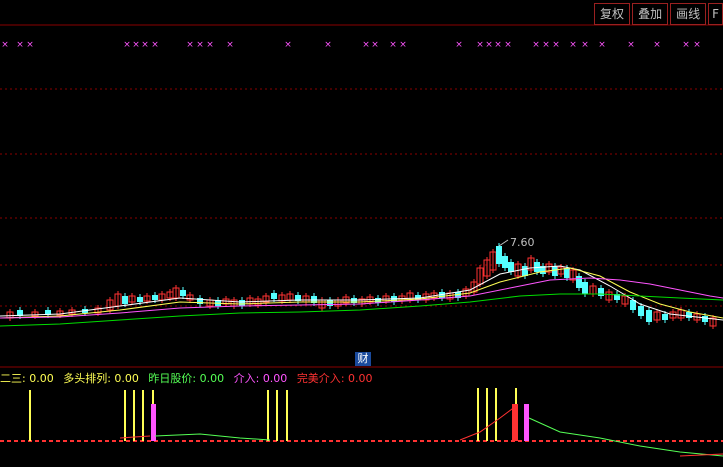 This screenshot has width=723, height=467. What do you see at coordinates (27, 378) in the screenshot?
I see `indicator-item-ersan: 二三: 0.00` at bounding box center [27, 378].